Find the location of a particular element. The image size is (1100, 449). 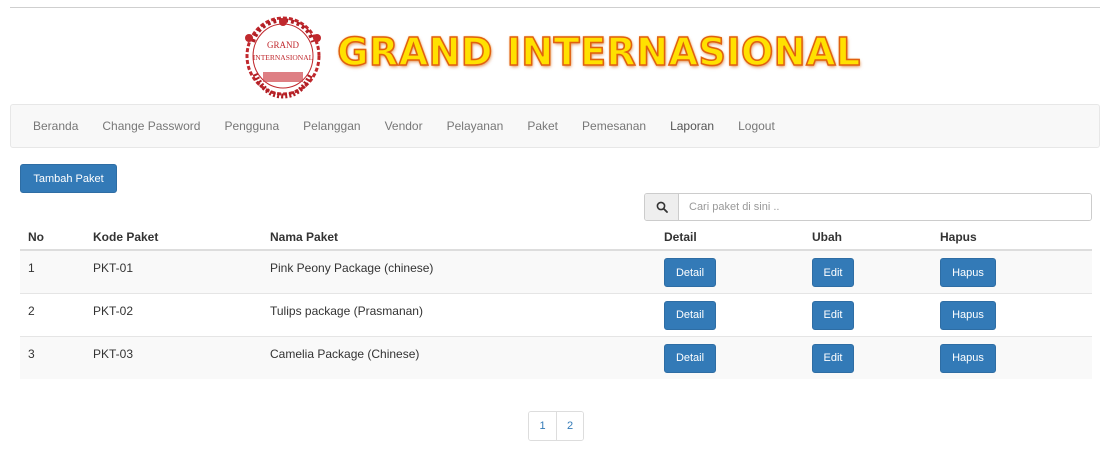

cell-no: 1 is located at coordinates (52, 271).